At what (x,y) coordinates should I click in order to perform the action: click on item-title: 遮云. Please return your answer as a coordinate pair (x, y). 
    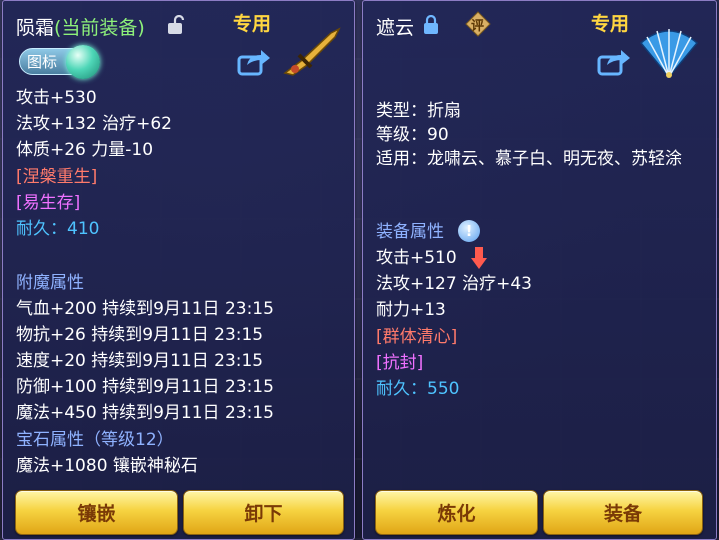
    Looking at the image, I should click on (395, 28).